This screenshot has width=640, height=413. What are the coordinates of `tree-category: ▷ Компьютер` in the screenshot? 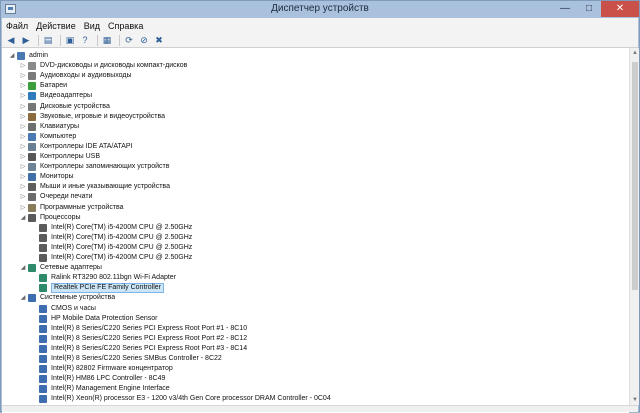 It's located at (315, 137).